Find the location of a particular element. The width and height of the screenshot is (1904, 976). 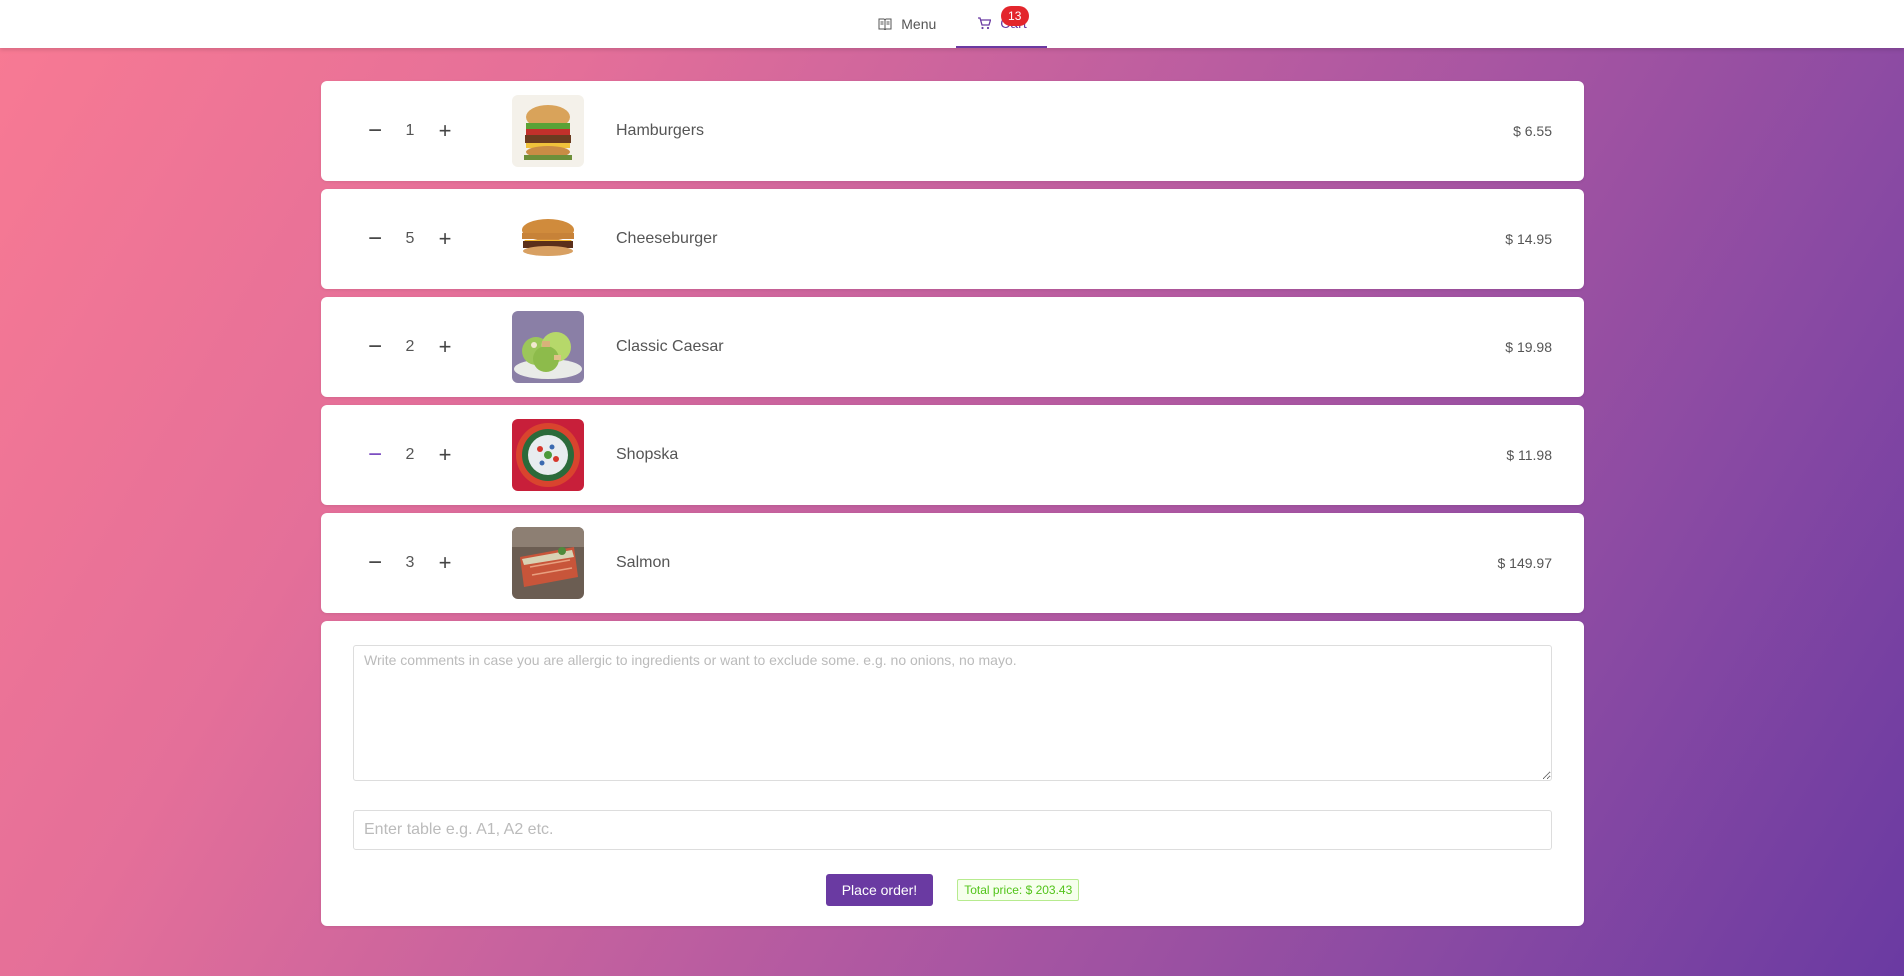

cart-icon is located at coordinates (984, 23).